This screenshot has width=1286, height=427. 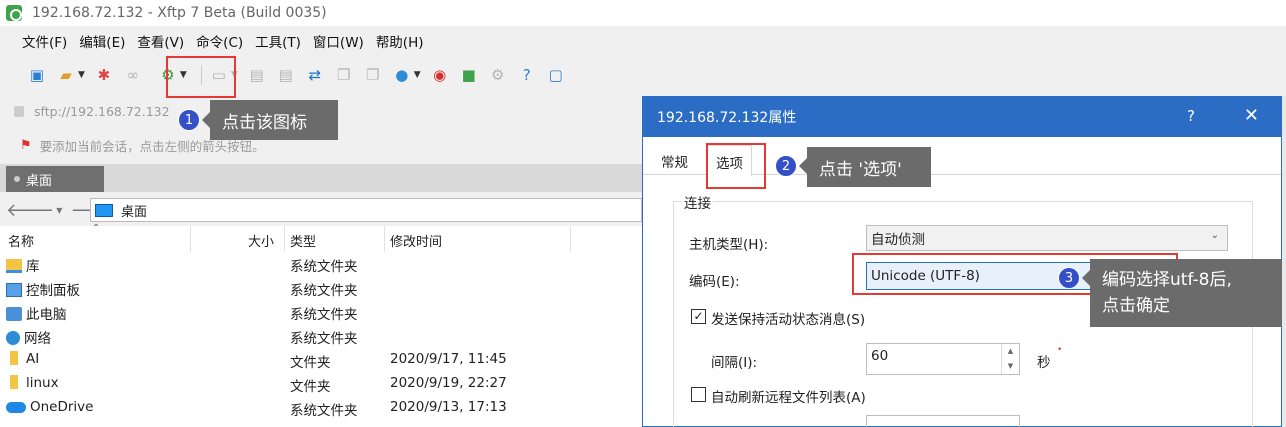 I want to click on tab-desktop: 桌面, so click(x=55, y=179).